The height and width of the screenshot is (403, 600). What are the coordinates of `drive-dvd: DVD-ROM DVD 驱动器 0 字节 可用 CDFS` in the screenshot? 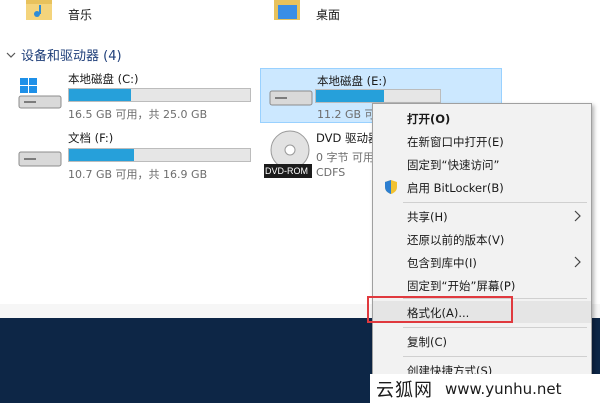 It's located at (321, 155).